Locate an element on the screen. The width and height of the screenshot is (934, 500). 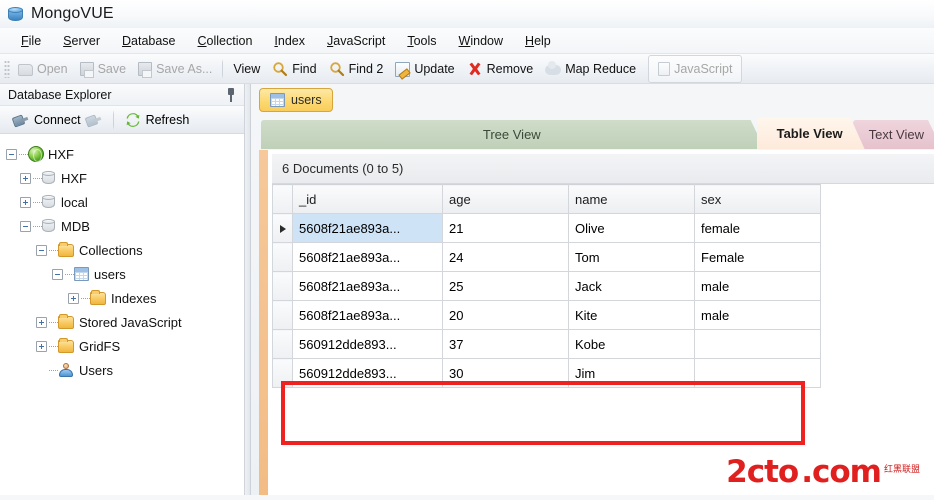
explorer-toolbar: Connect Refresh is located at coordinates (122, 120).